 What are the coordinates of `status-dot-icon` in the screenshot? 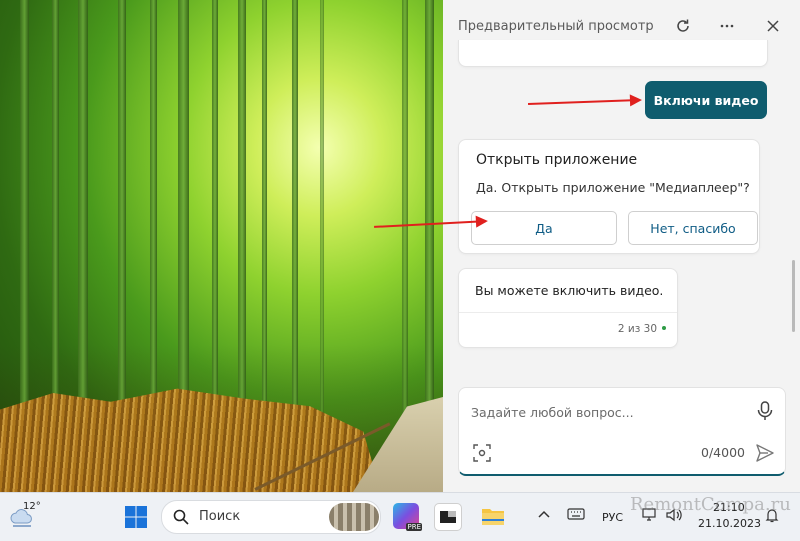 It's located at (664, 328).